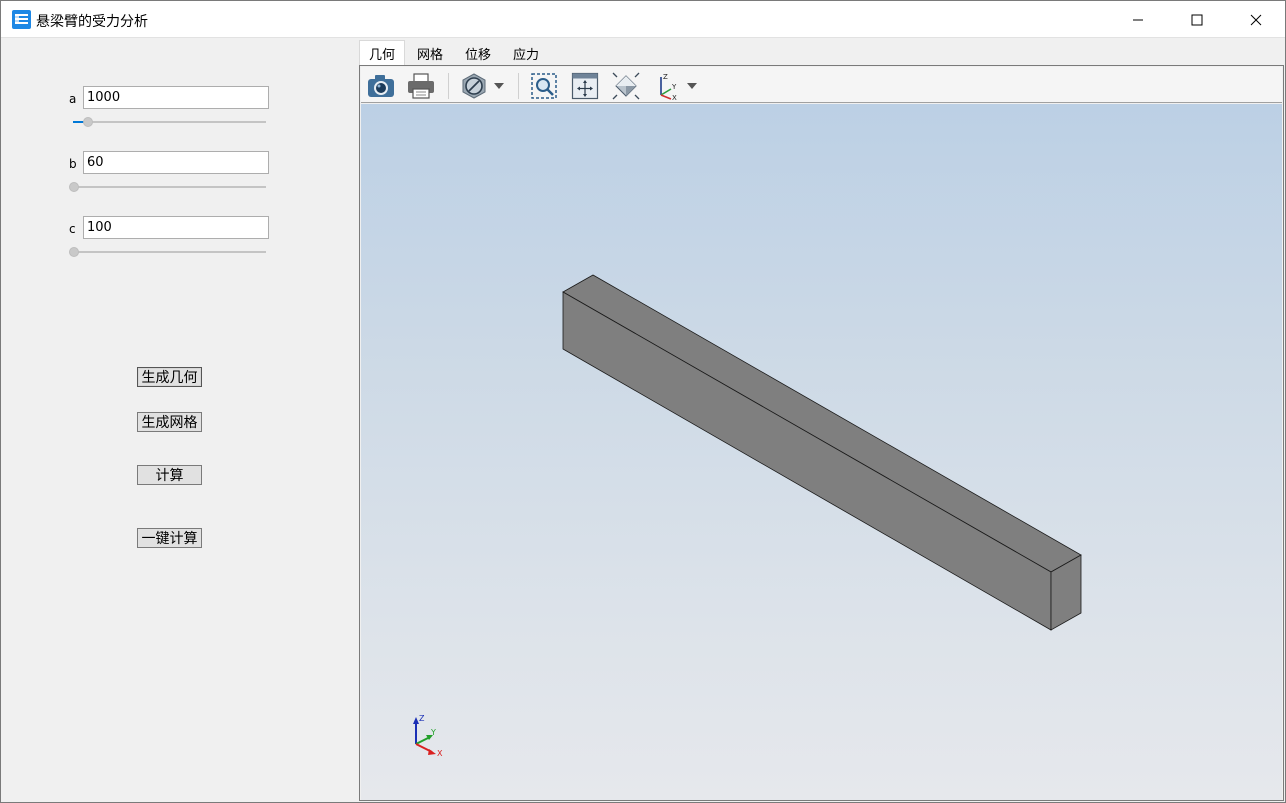 The width and height of the screenshot is (1286, 803). What do you see at coordinates (665, 77) in the screenshot?
I see `svg-text: Z` at bounding box center [665, 77].